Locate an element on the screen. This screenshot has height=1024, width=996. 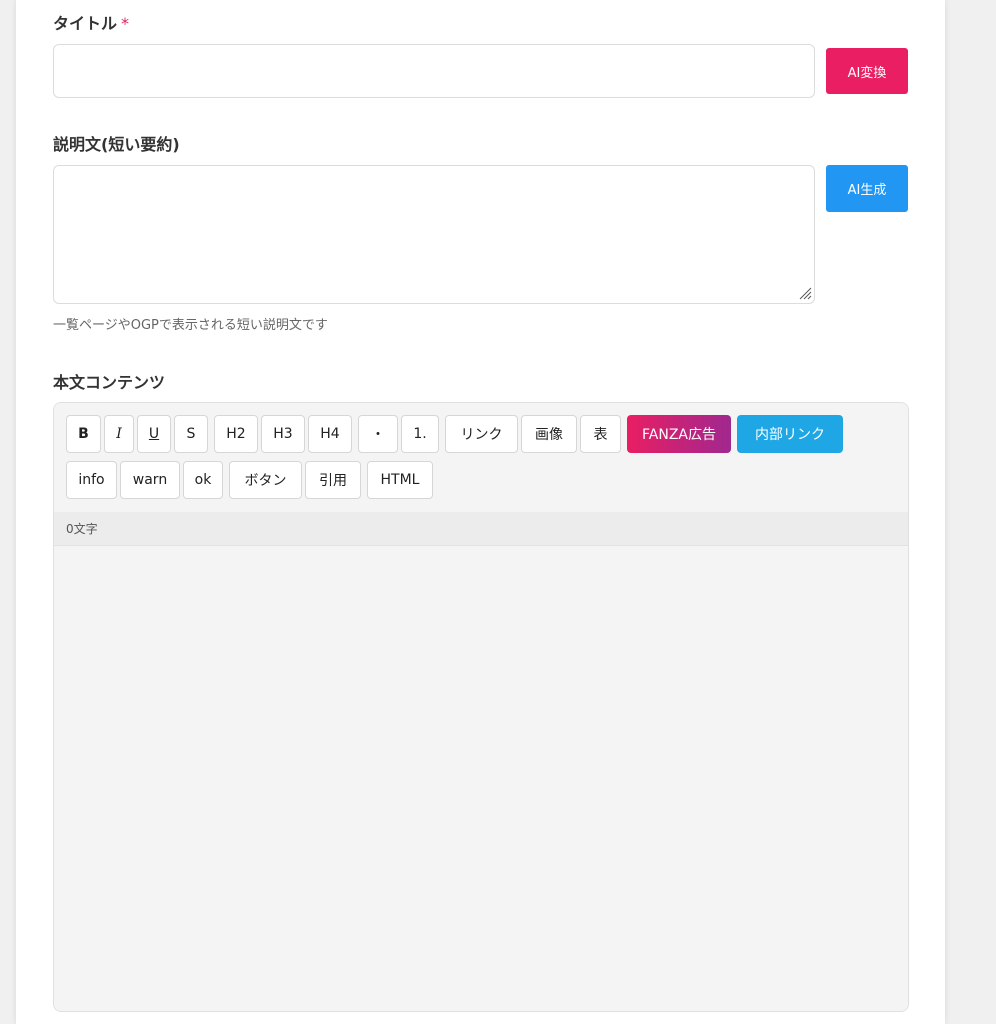
title-label: タイトル * is located at coordinates (91, 22).